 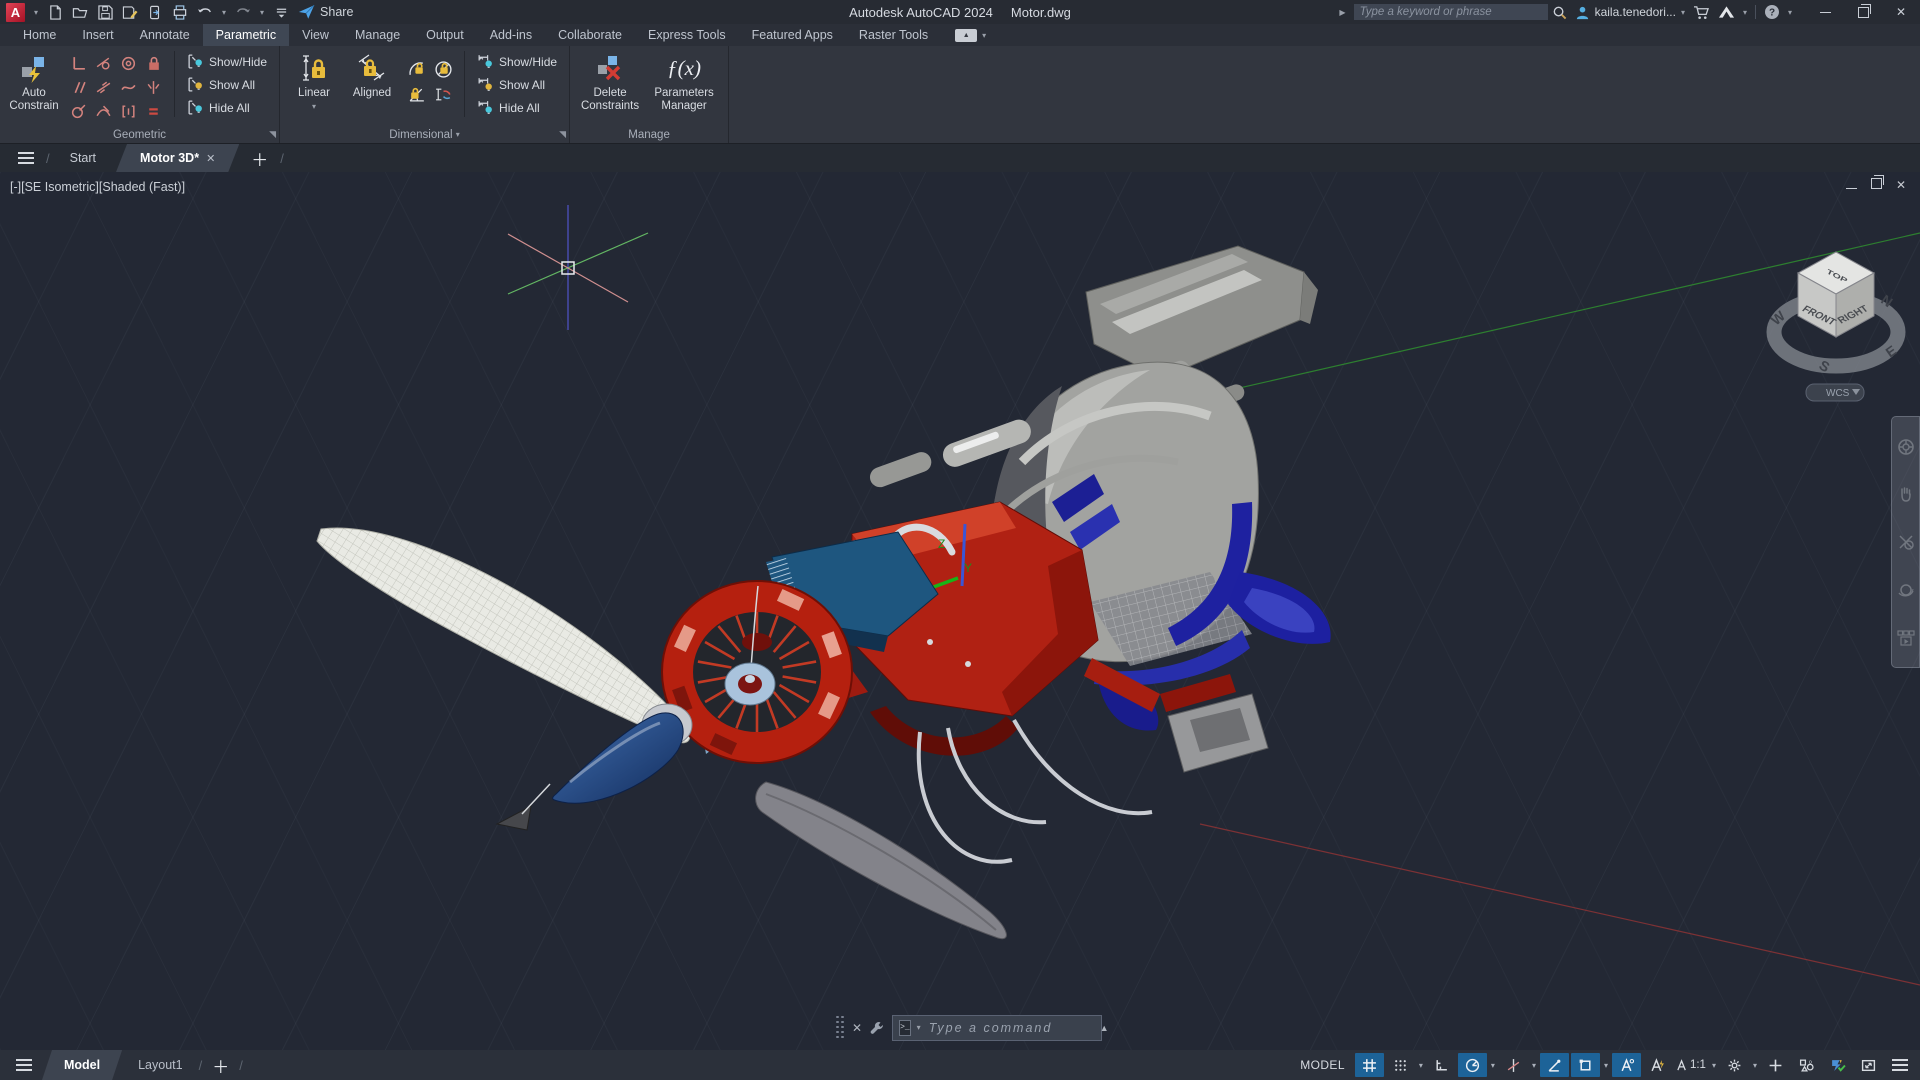 What do you see at coordinates (445, 35) in the screenshot?
I see `tab-output: Output` at bounding box center [445, 35].